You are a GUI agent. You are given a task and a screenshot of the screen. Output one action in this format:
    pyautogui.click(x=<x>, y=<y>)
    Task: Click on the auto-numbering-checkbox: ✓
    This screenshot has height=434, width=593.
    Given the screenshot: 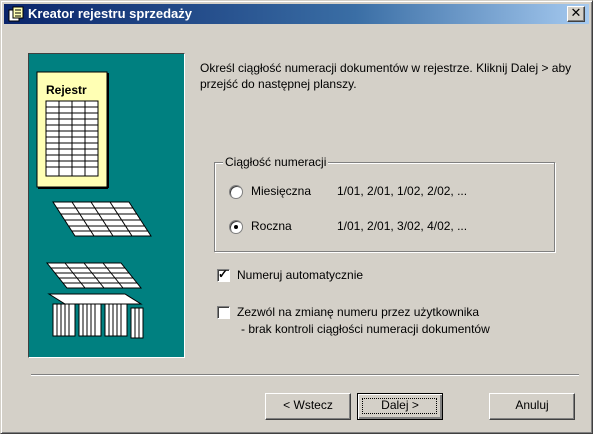 What is the action you would take?
    pyautogui.click(x=223, y=274)
    